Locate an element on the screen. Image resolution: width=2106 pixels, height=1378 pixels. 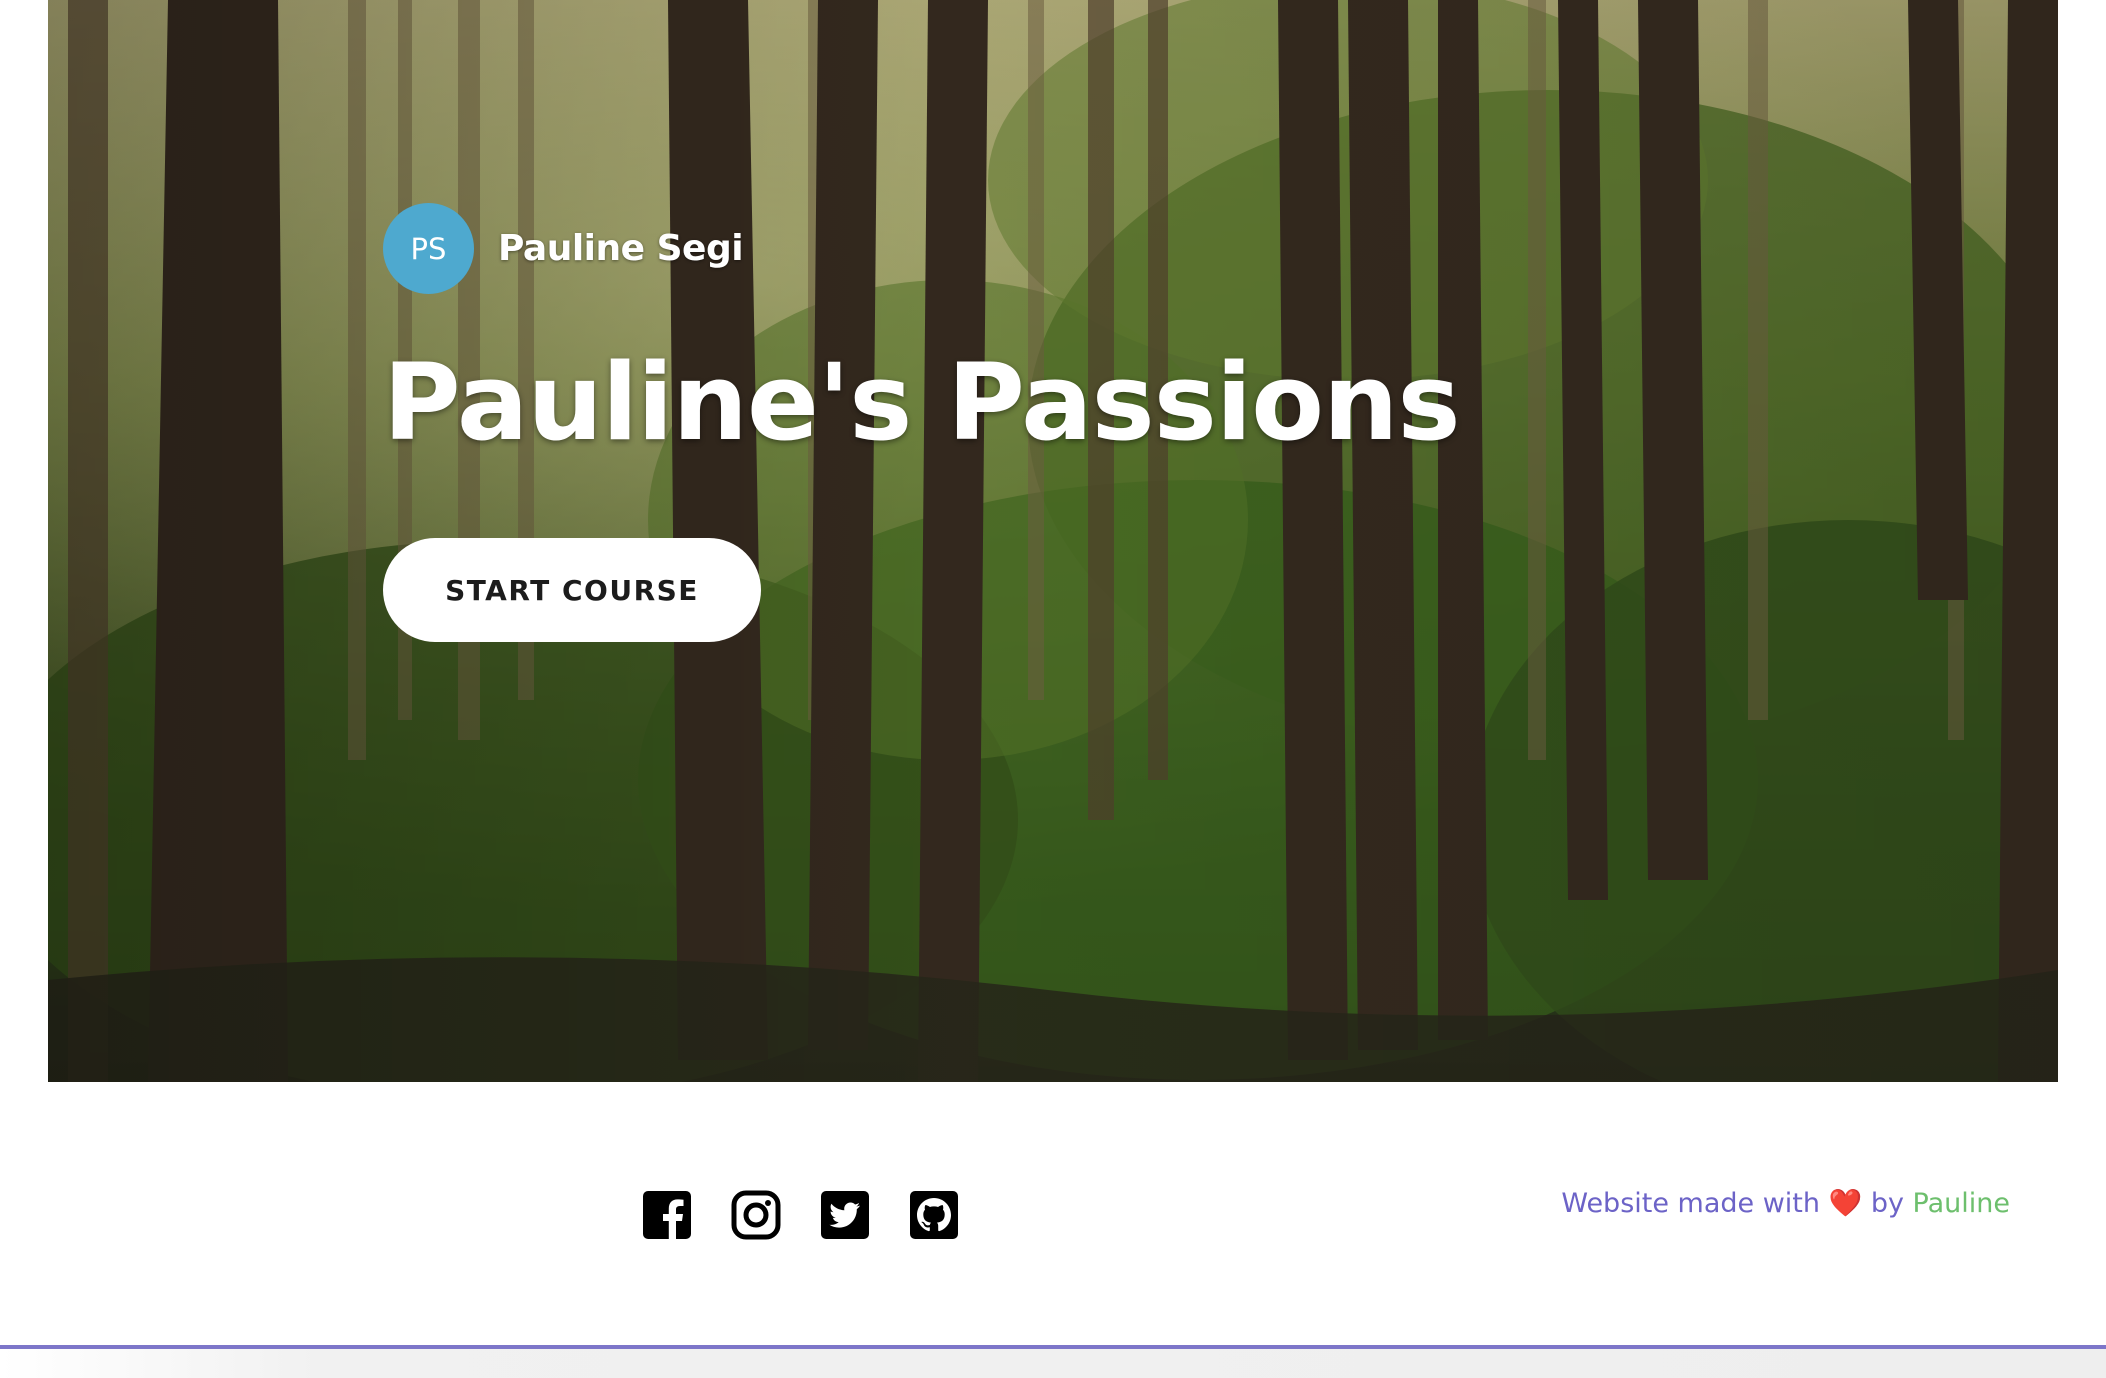
facebook-link is located at coordinates (667, 1215).